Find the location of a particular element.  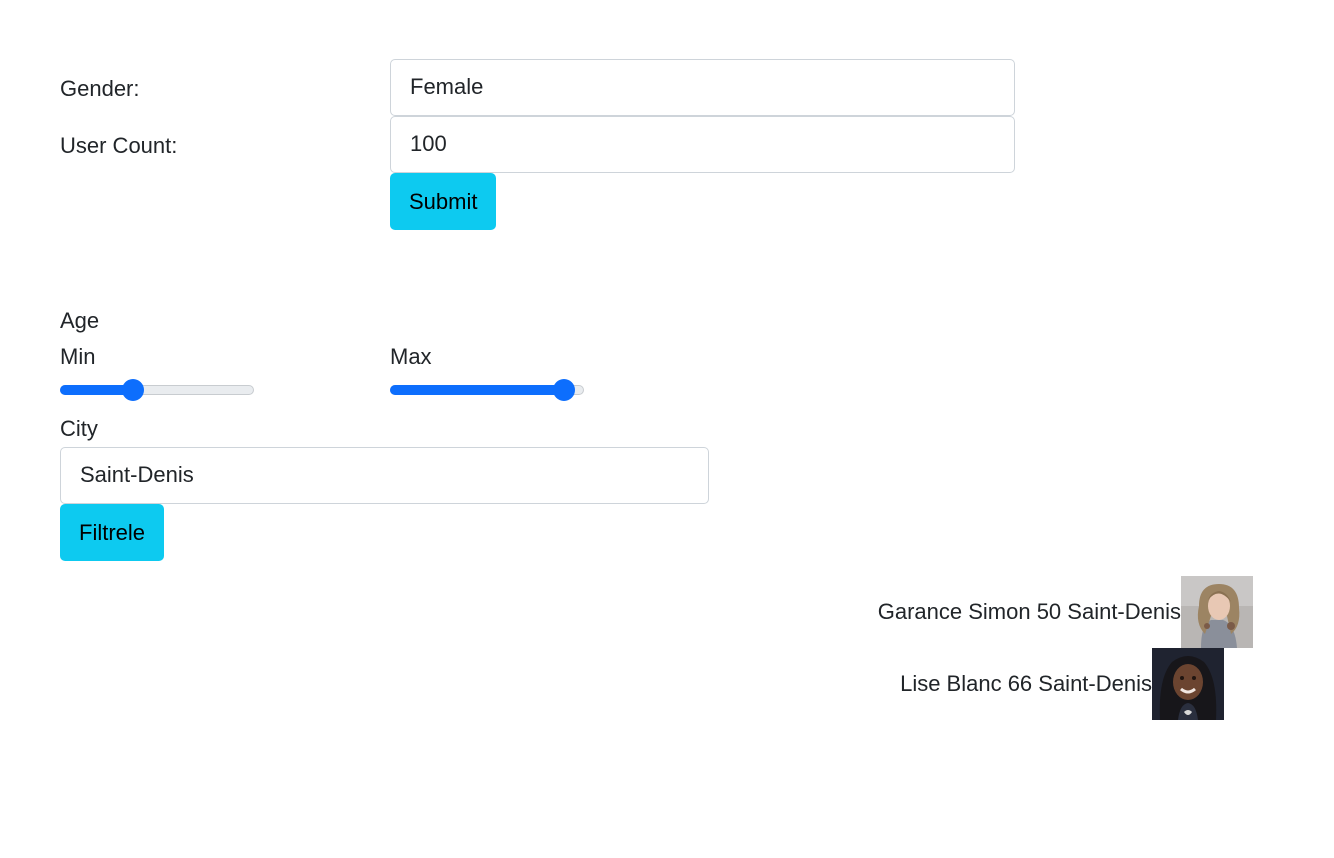

max-age-slider-thumb is located at coordinates (564, 390).